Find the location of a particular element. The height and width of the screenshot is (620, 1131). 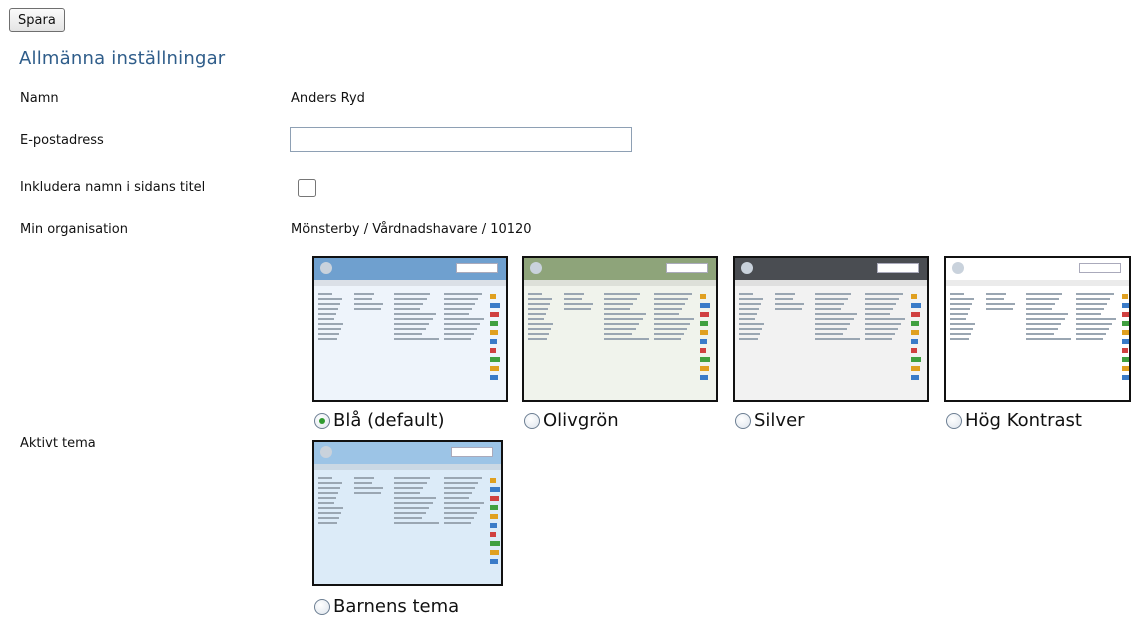

name-value: Anders Ryd is located at coordinates (328, 98).